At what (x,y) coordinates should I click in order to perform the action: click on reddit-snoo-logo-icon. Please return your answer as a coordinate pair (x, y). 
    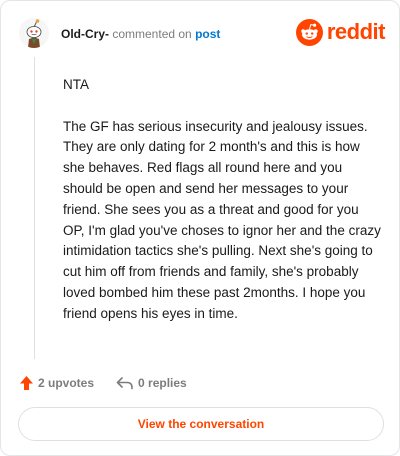
    Looking at the image, I should click on (309, 32).